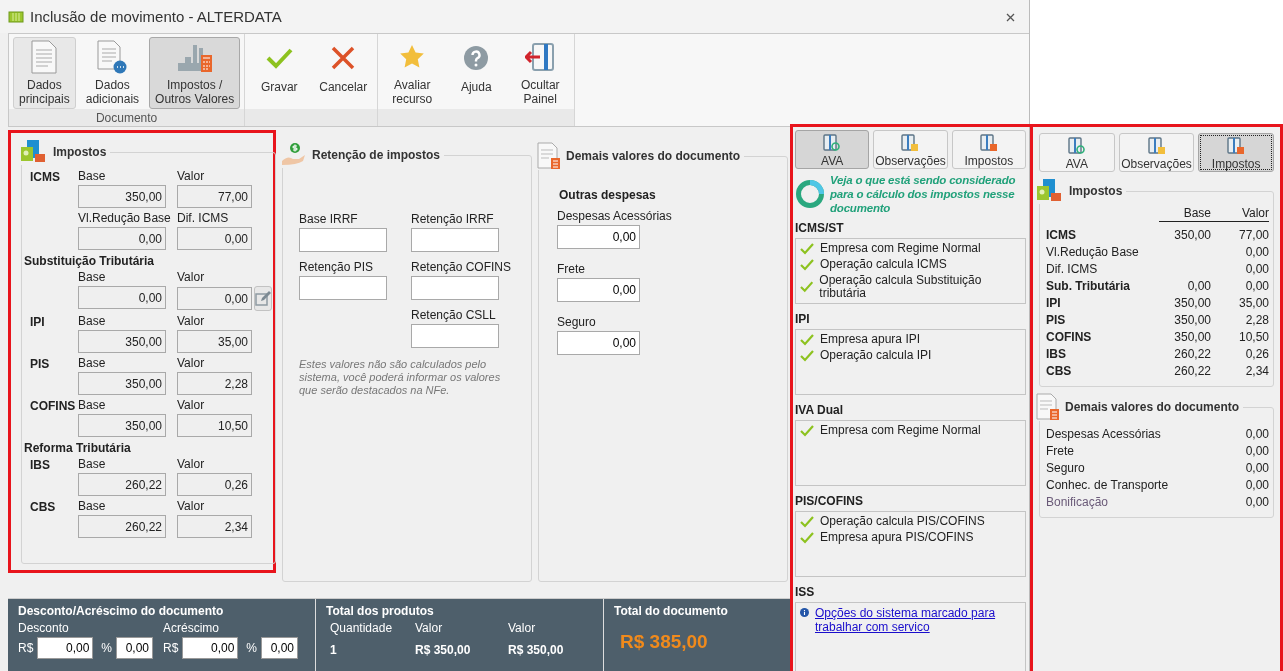  What do you see at coordinates (43, 507) in the screenshot?
I see `tax-label: CBS` at bounding box center [43, 507].